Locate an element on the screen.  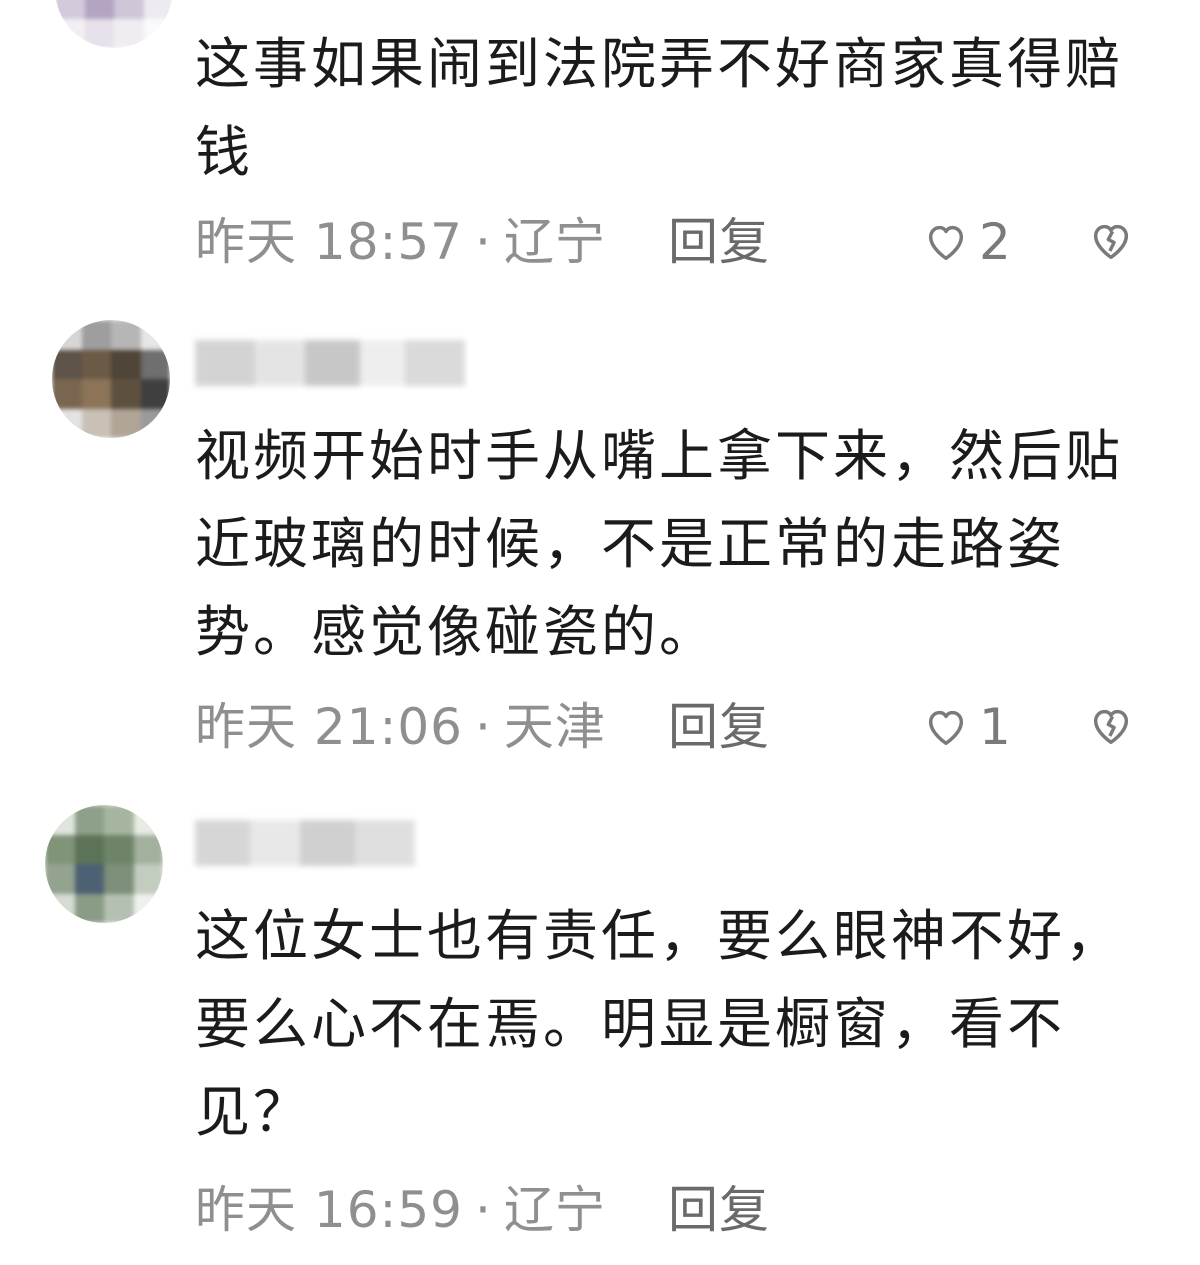
comment-text: 这位女士也有责任，要么眼神不好，要么心不在焉。明显是橱窗，看不见？ is located at coordinates (659, 1024).